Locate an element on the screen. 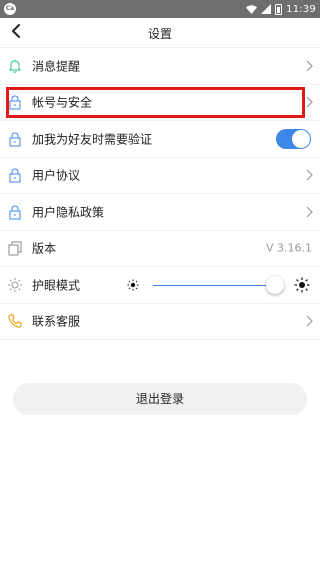 The image size is (320, 569). row-label: 加我为好友时需要验证 is located at coordinates (92, 139).